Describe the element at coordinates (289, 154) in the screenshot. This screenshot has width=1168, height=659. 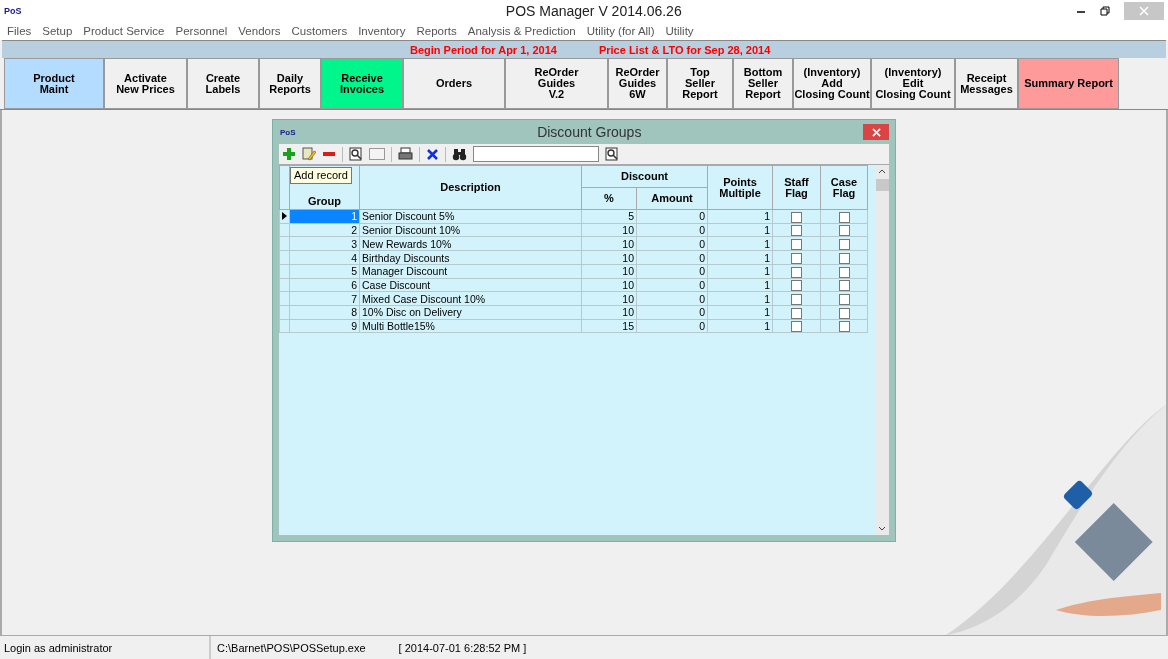
I see `add-icon` at that location.